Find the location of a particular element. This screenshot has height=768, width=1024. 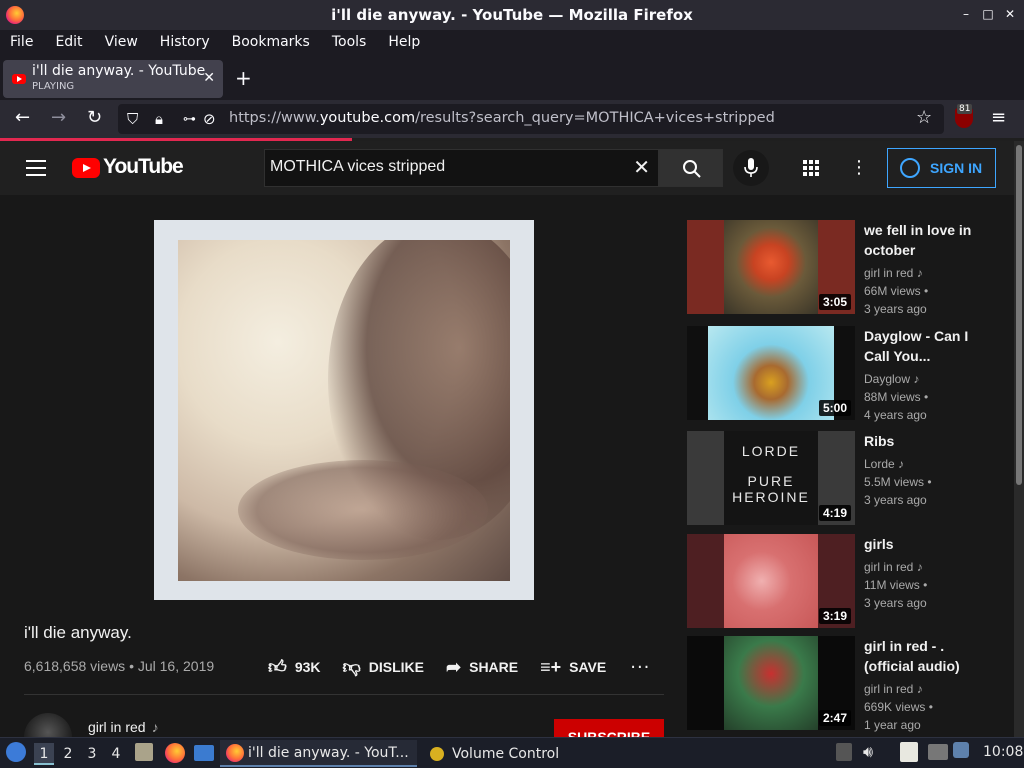

search-button is located at coordinates (691, 168).